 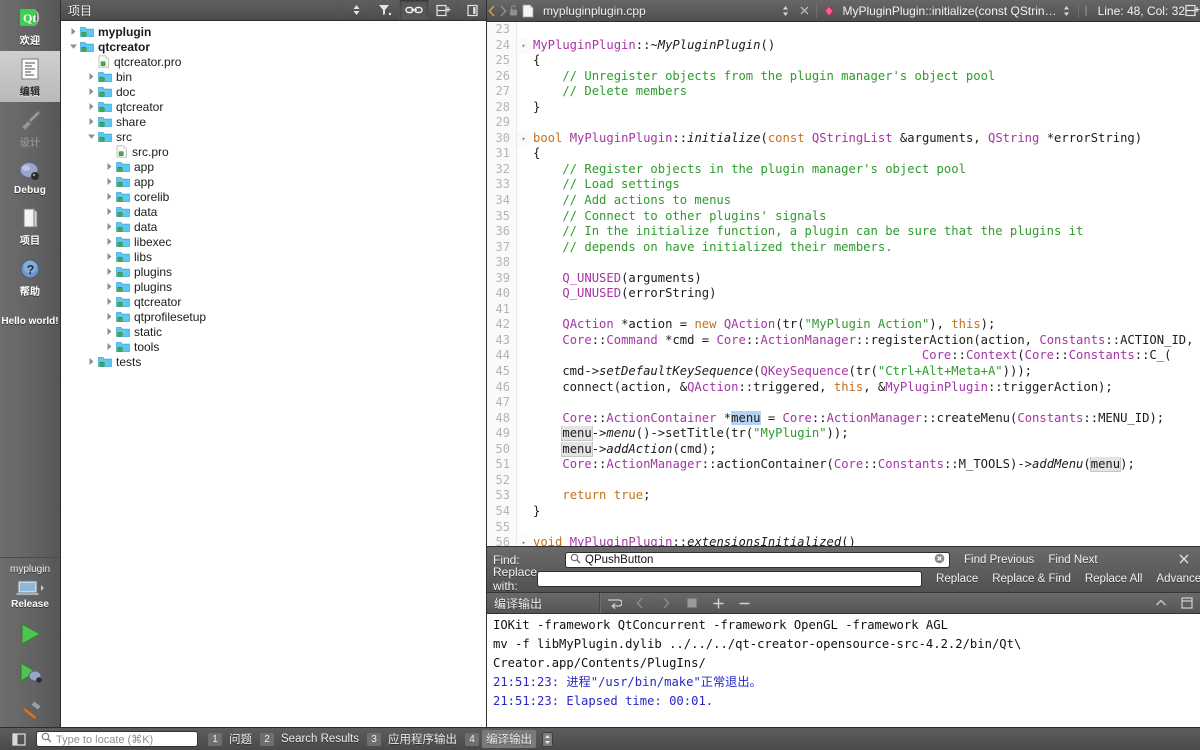 I want to click on tree-item-tools: tools, so click(x=273, y=346).